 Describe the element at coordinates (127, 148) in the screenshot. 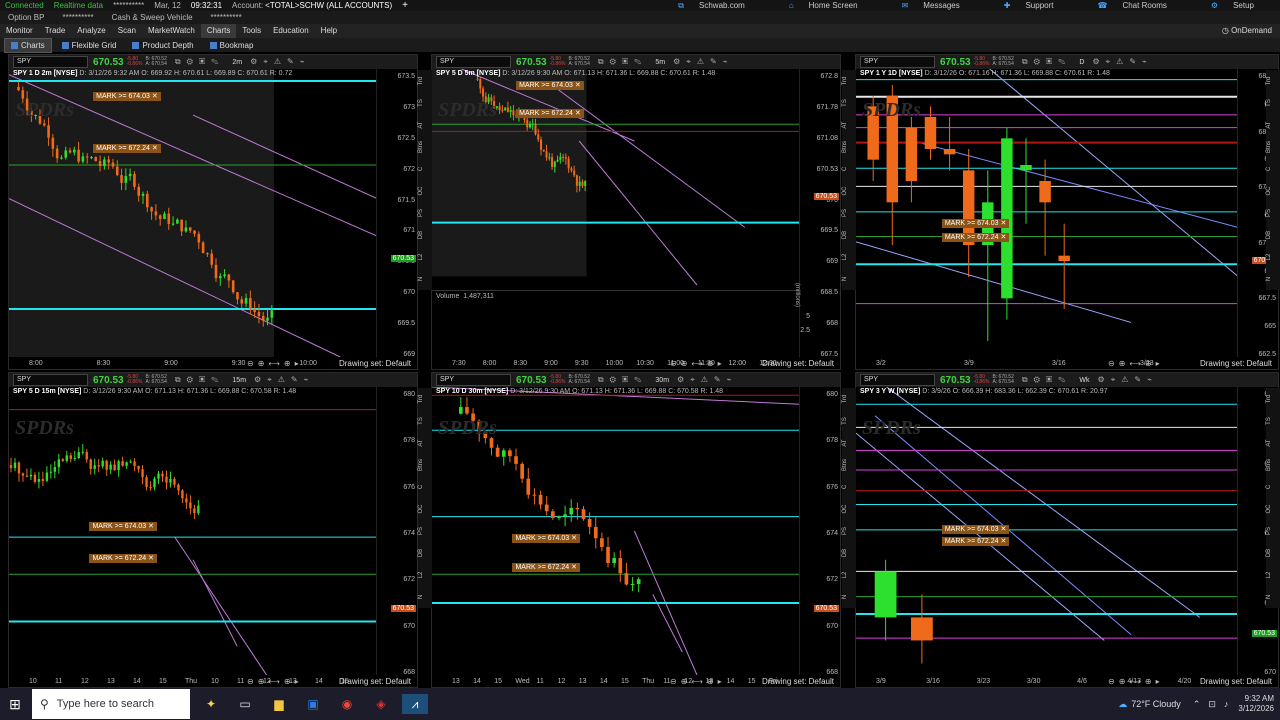

I see `alert-mark-lower: MARK >= 672.24 ✕` at that location.